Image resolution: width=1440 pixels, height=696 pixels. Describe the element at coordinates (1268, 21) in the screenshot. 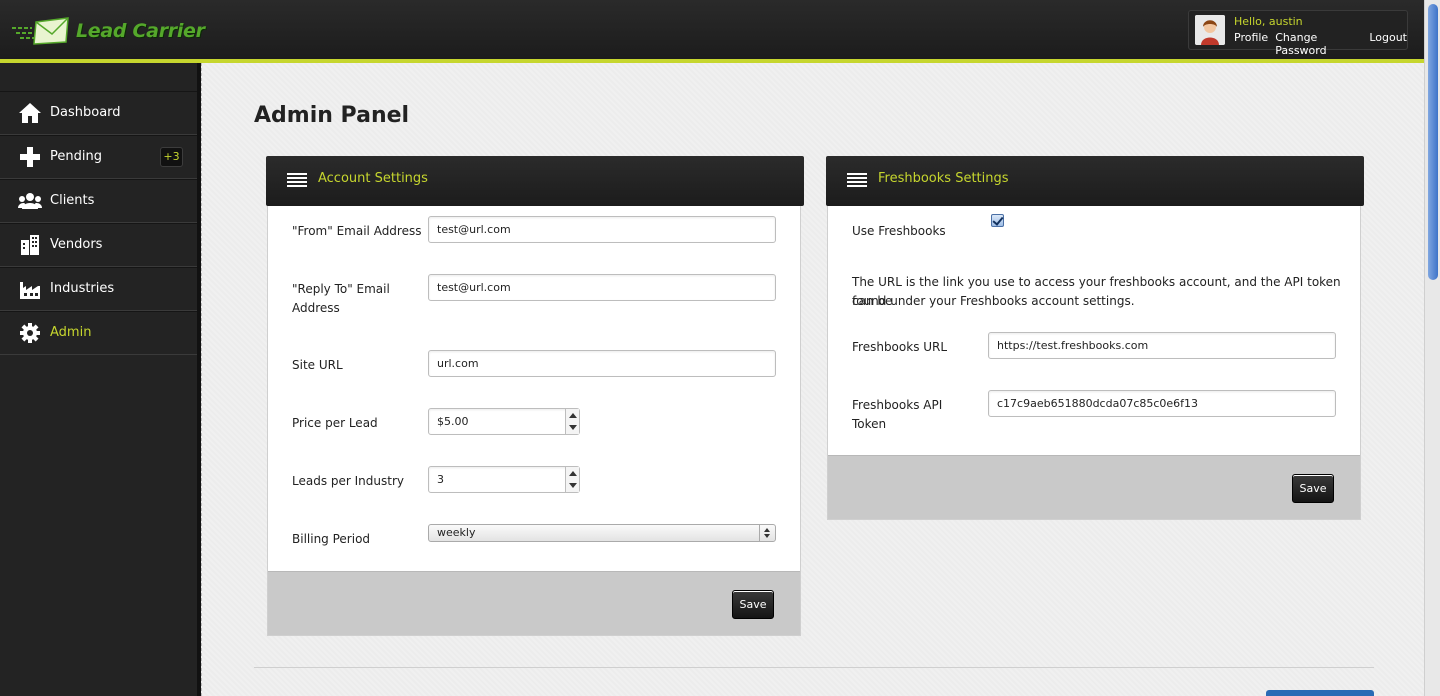

I see `greeting: Hello, austin` at that location.